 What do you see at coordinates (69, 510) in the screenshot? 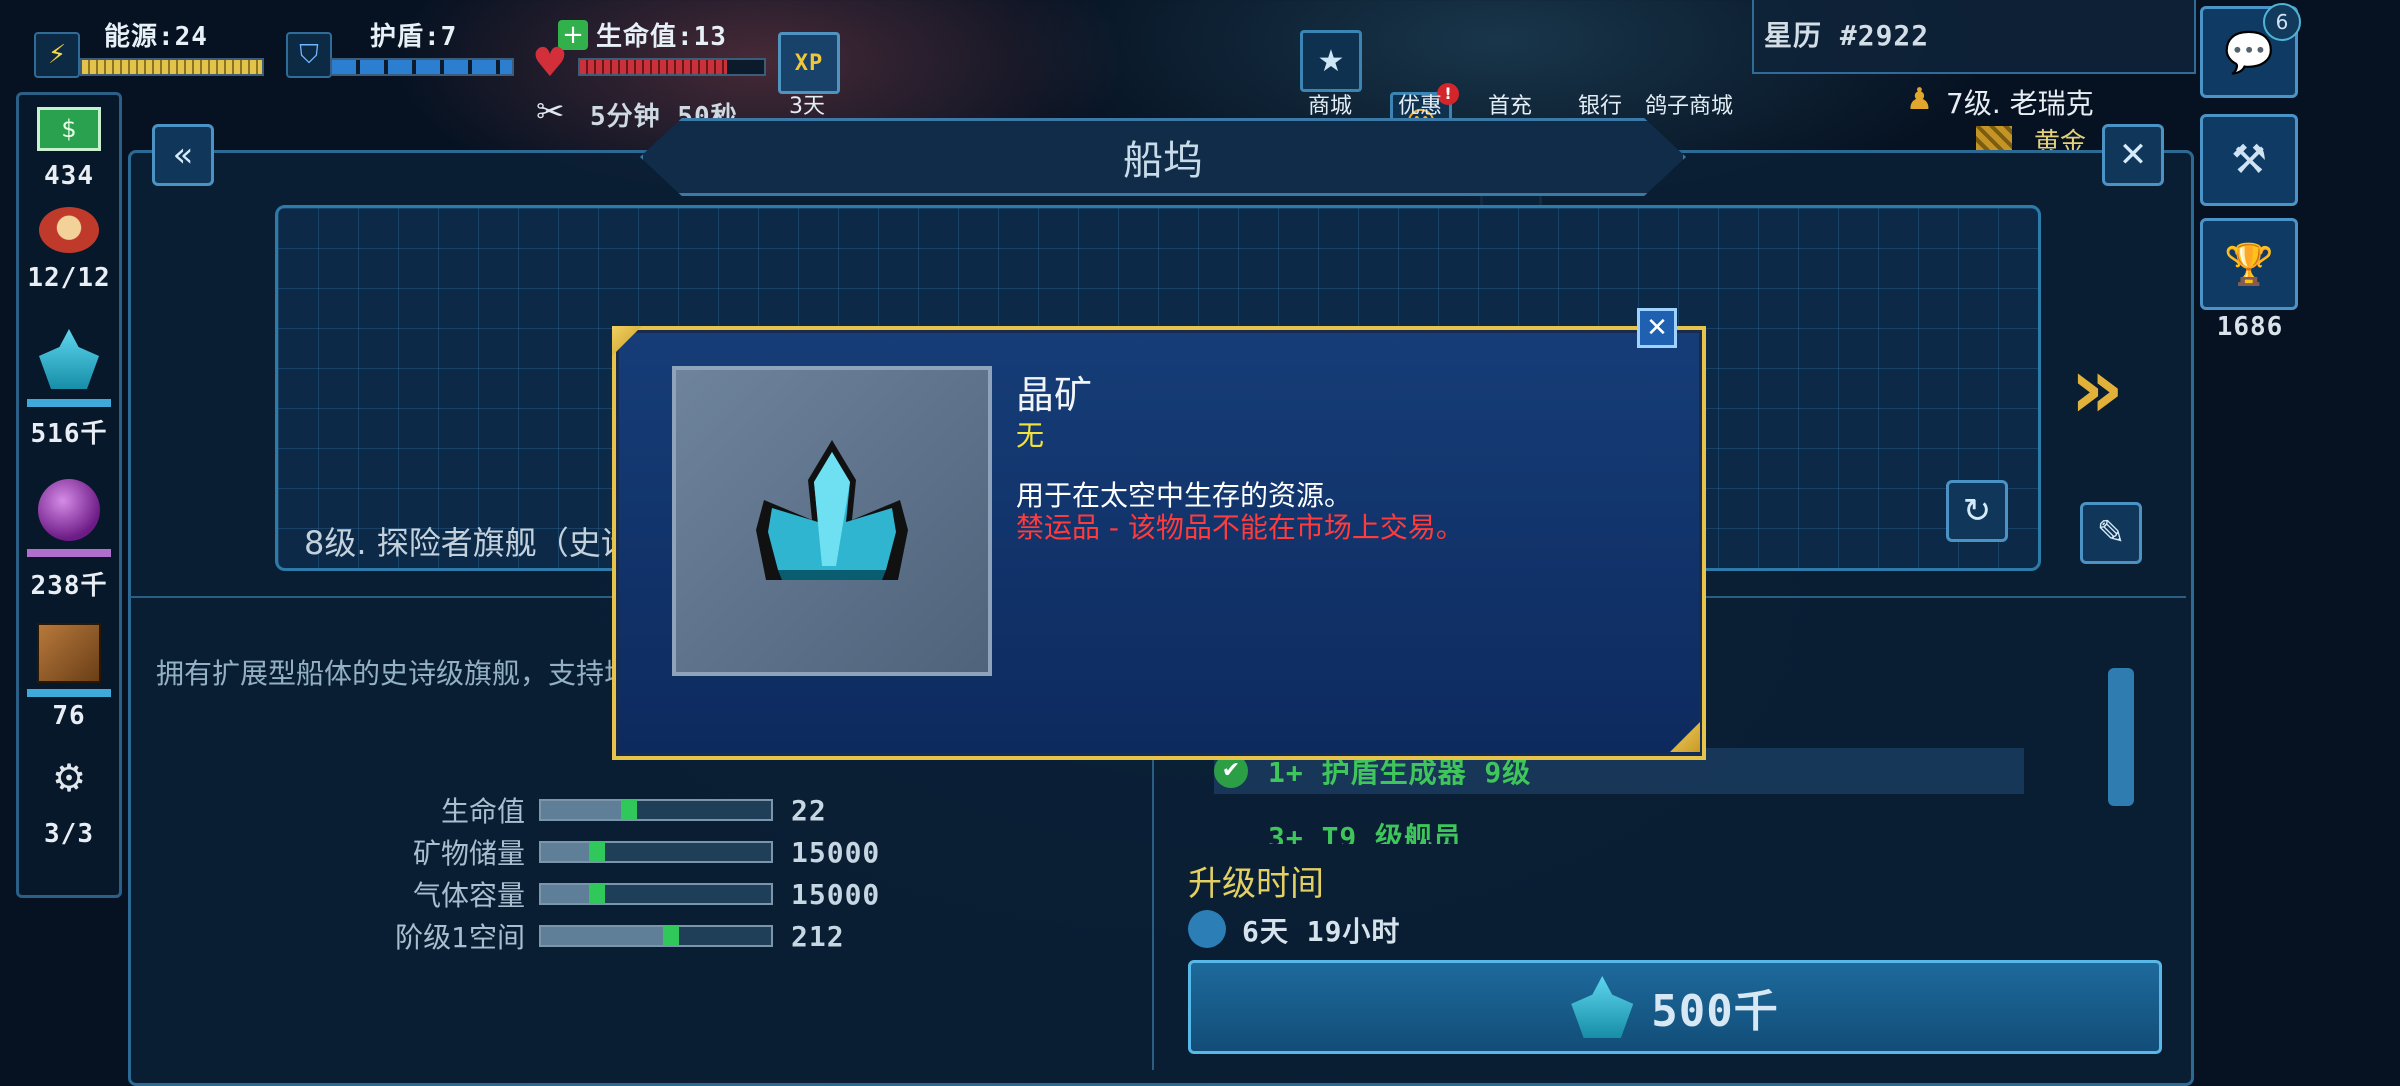
I see `gas-planet-icon` at bounding box center [69, 510].